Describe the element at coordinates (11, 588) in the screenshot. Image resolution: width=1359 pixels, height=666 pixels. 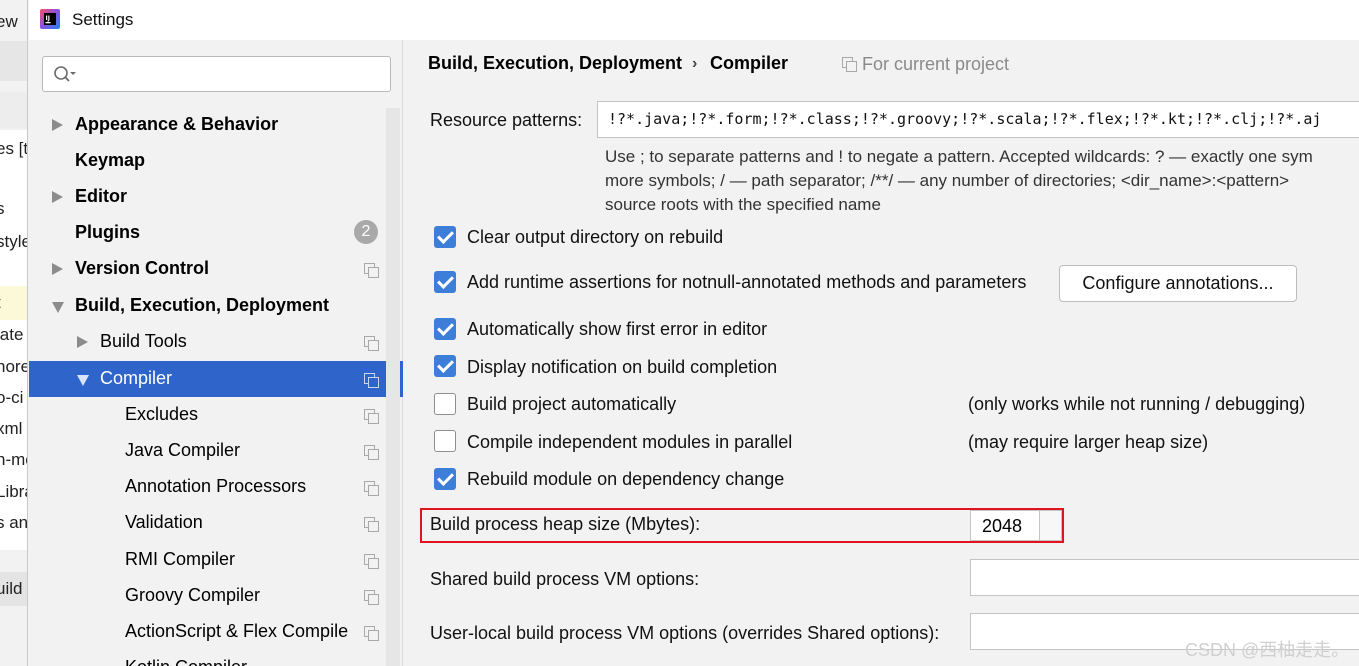
I see `bg-text: uild` at that location.